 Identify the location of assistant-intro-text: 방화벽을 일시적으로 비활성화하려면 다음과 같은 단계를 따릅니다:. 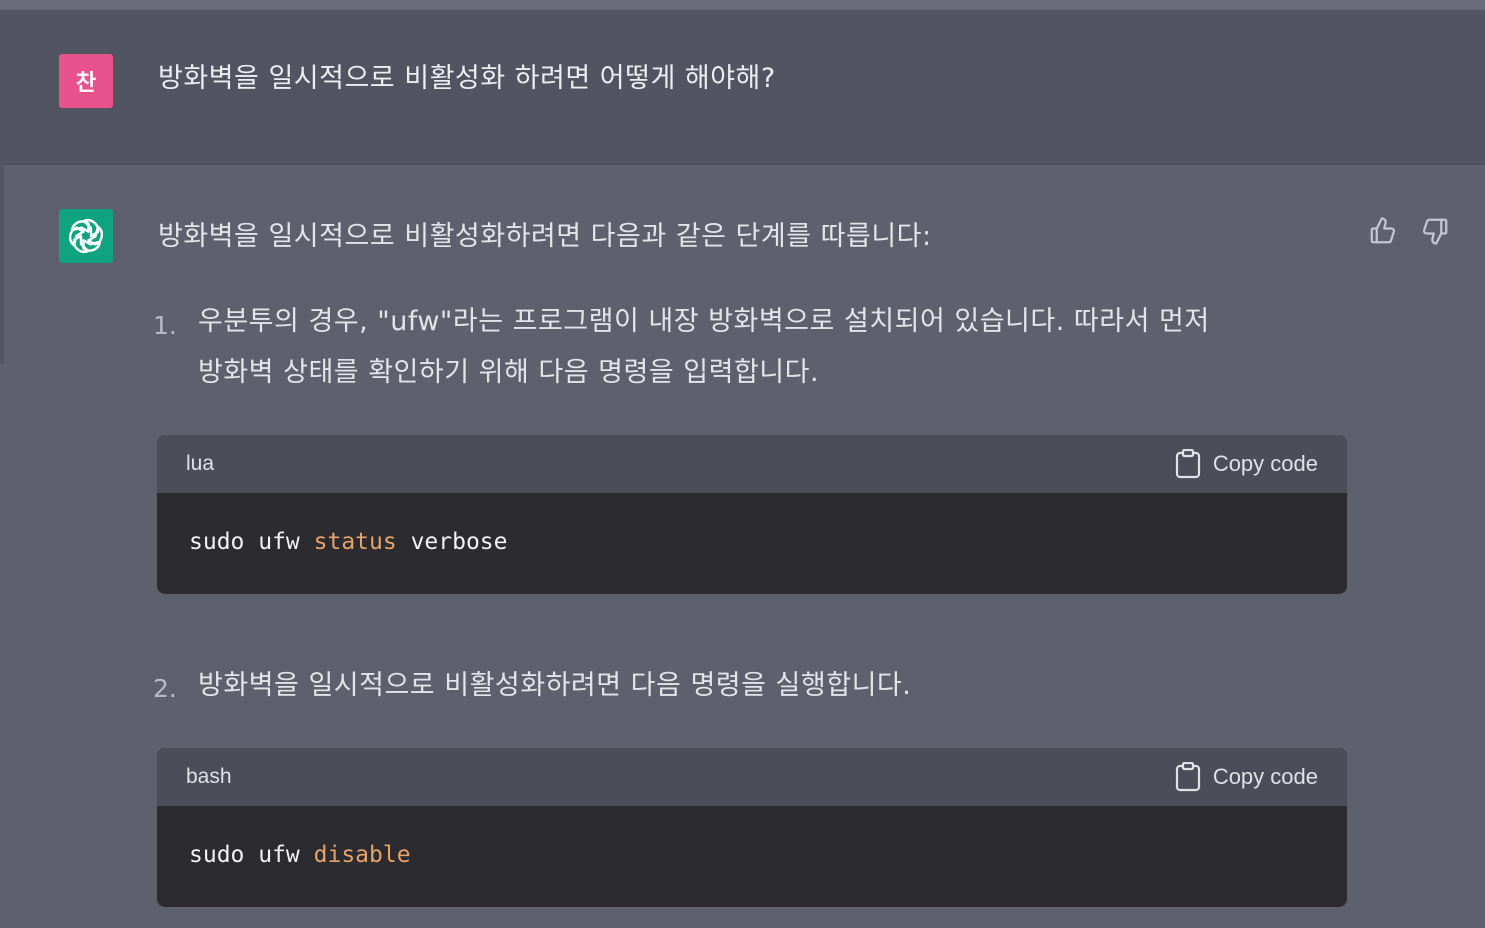
(545, 236).